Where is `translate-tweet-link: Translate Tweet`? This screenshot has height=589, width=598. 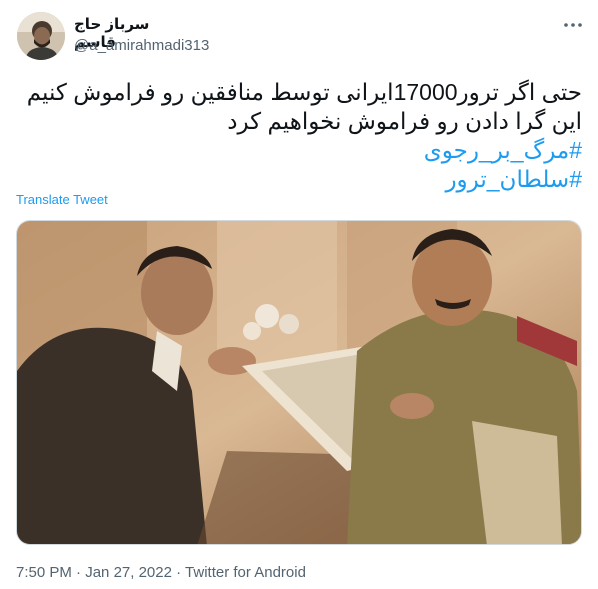 translate-tweet-link: Translate Tweet is located at coordinates (62, 199).